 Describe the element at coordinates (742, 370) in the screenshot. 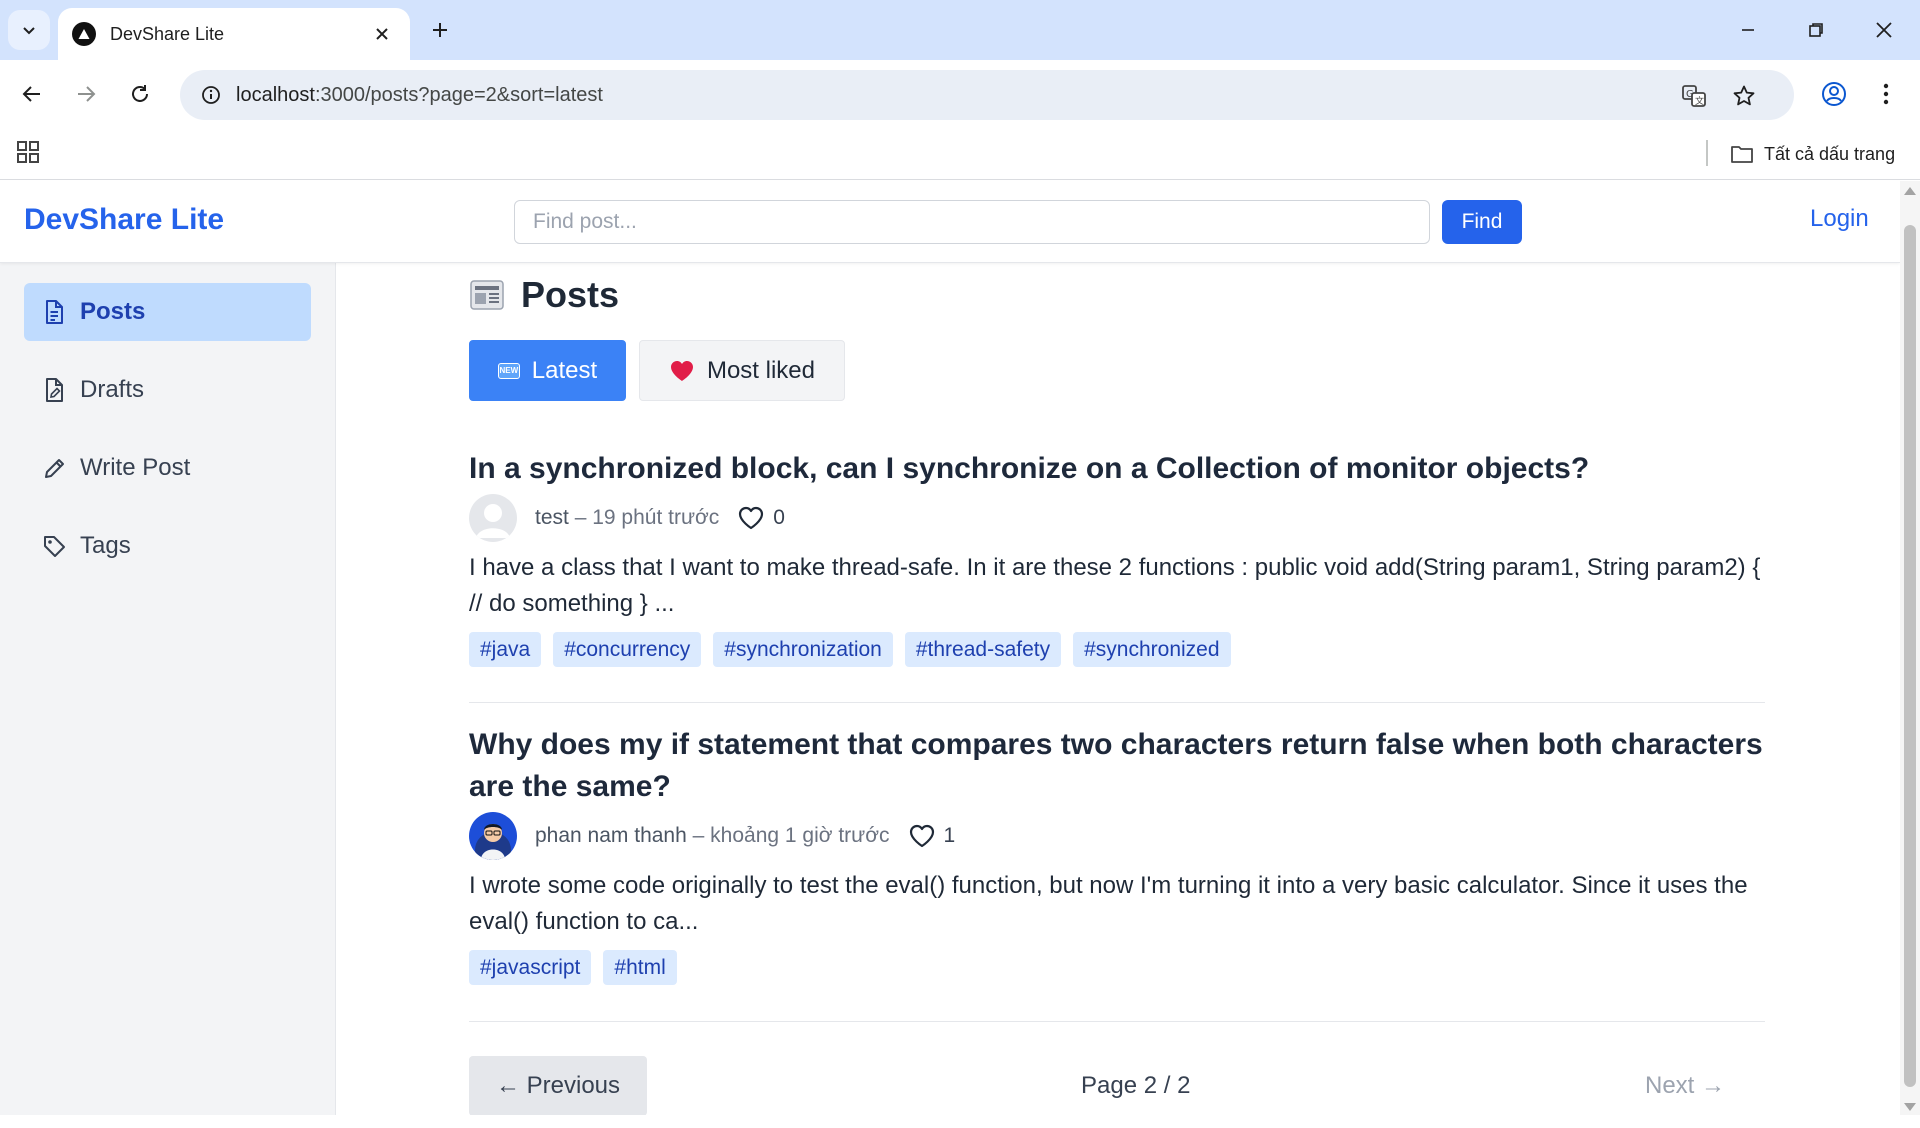

I see `sort-most-liked-button: Most liked` at that location.